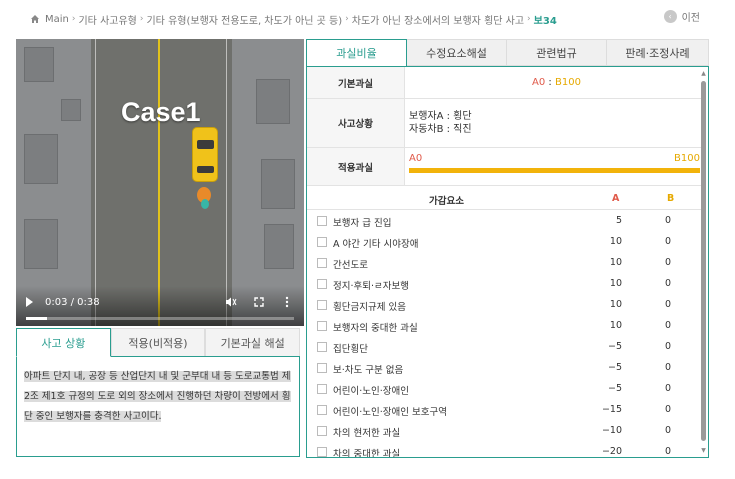  Describe the element at coordinates (557, 52) in the screenshot. I see `tab-related-laws: 관련법규` at that location.